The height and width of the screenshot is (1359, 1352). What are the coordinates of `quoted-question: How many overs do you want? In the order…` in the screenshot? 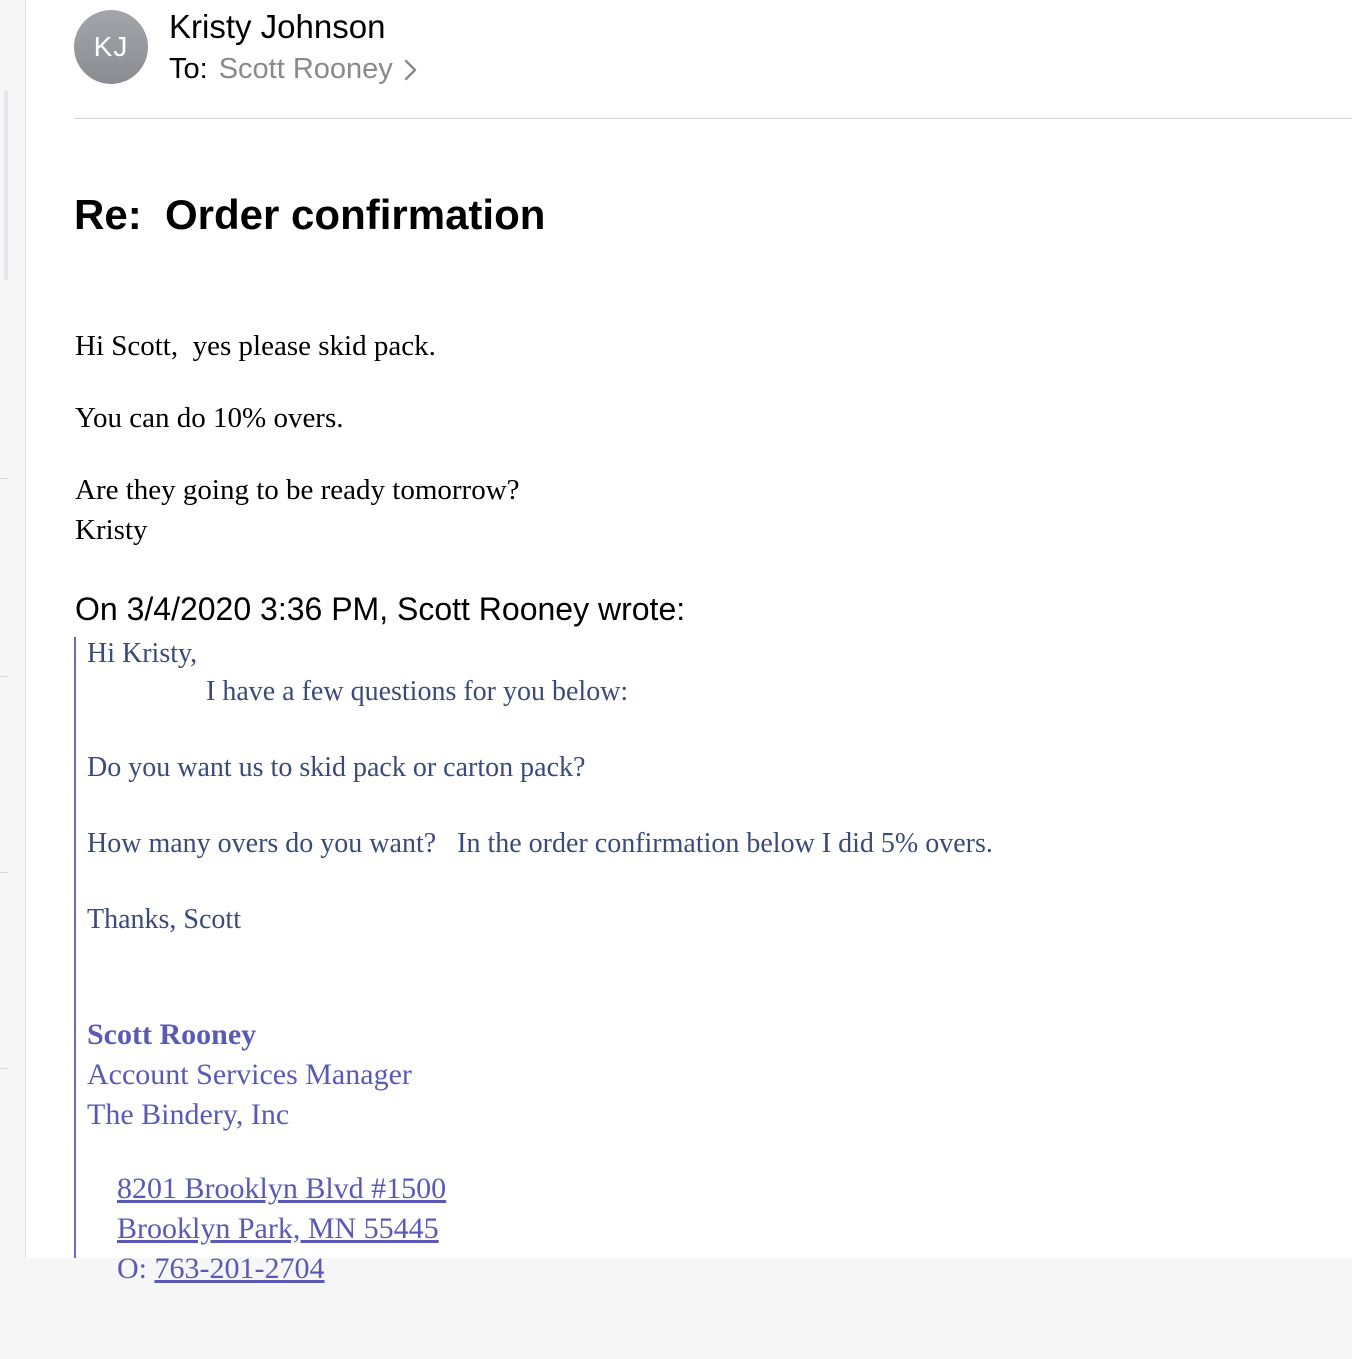 It's located at (540, 843).